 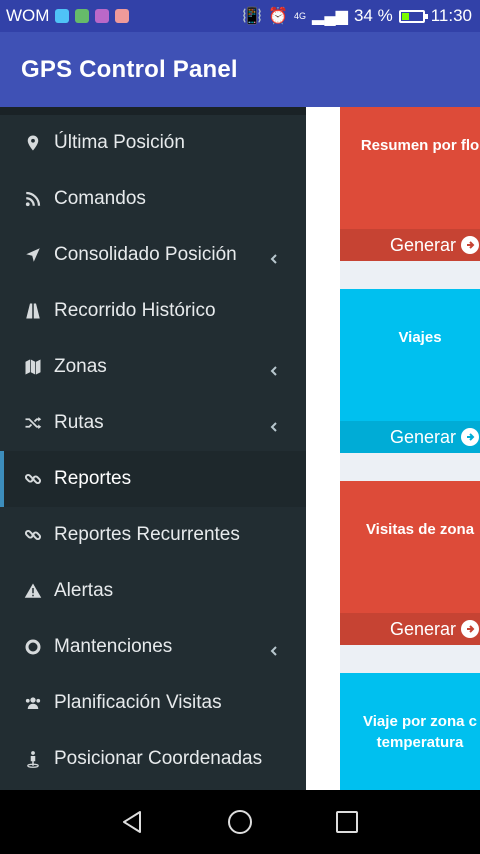 What do you see at coordinates (100, 198) in the screenshot?
I see `sidebar-item-label: Comandos` at bounding box center [100, 198].